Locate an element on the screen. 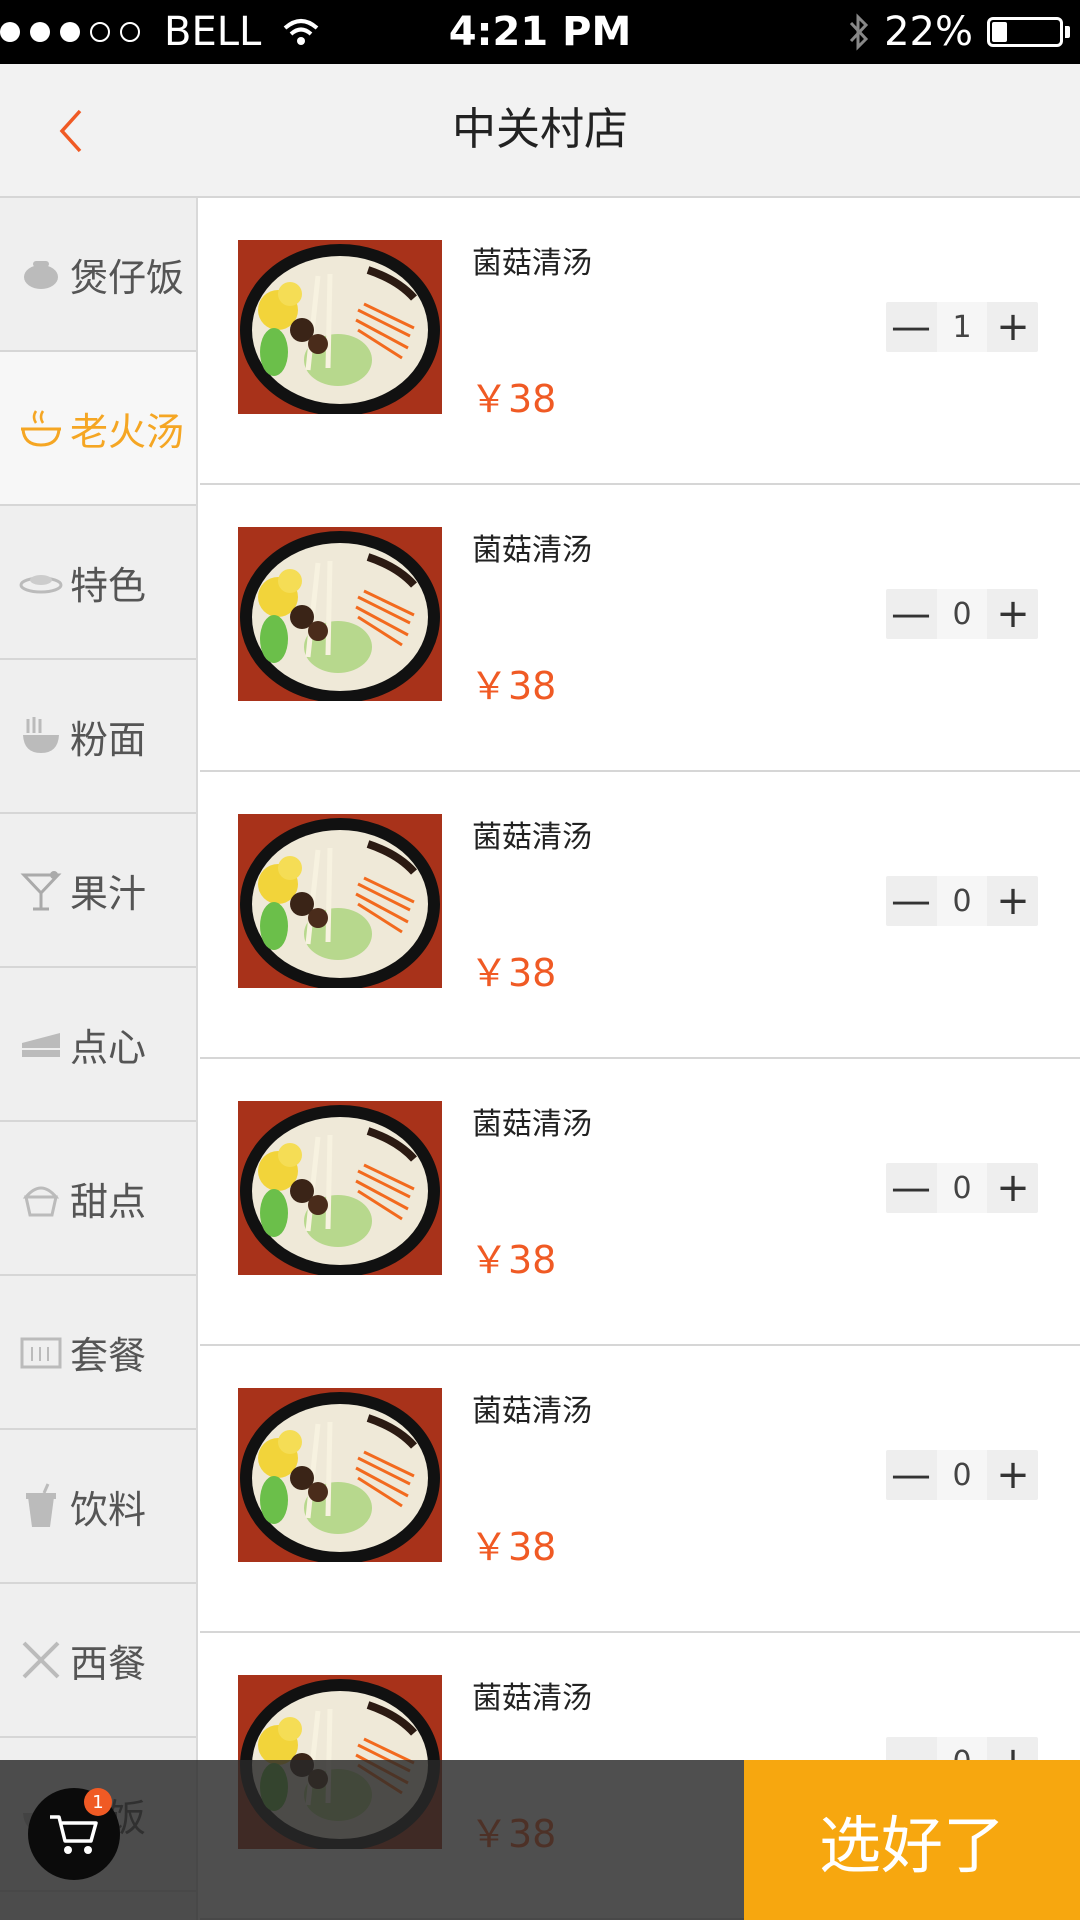 This screenshot has width=1080, height=1920. bottom-bar: 1 选好了 is located at coordinates (540, 1840).